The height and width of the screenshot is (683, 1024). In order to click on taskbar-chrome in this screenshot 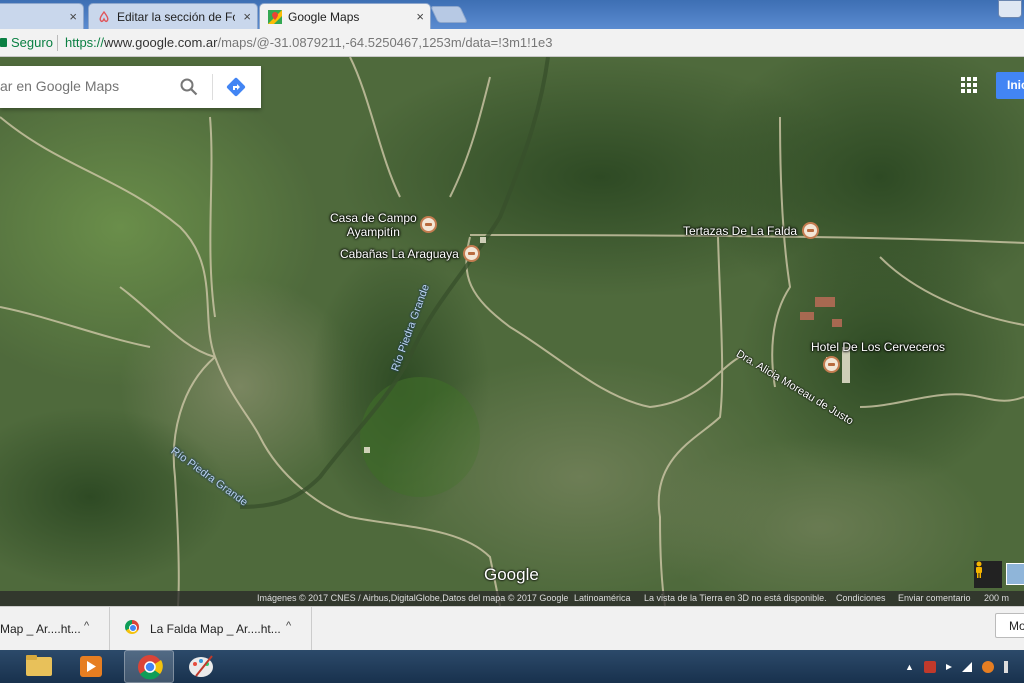, I will do `click(149, 666)`.